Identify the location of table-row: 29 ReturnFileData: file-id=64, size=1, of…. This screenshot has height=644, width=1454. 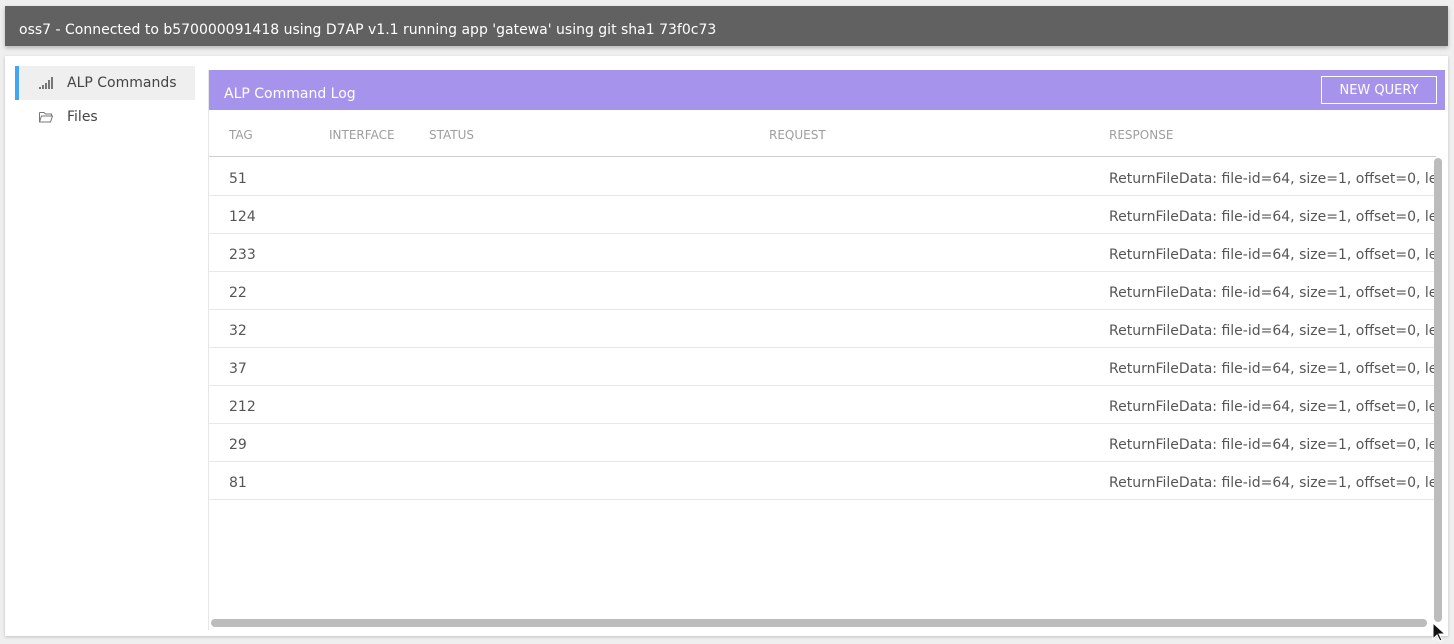
(822, 443).